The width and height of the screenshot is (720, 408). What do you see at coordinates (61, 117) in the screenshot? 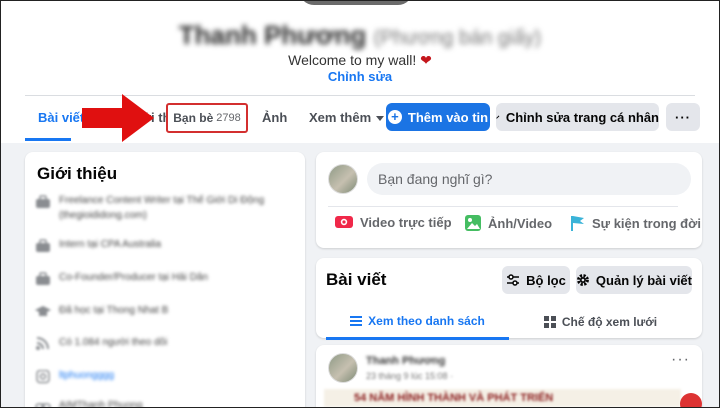
I see `tab-posts: Bài viết` at bounding box center [61, 117].